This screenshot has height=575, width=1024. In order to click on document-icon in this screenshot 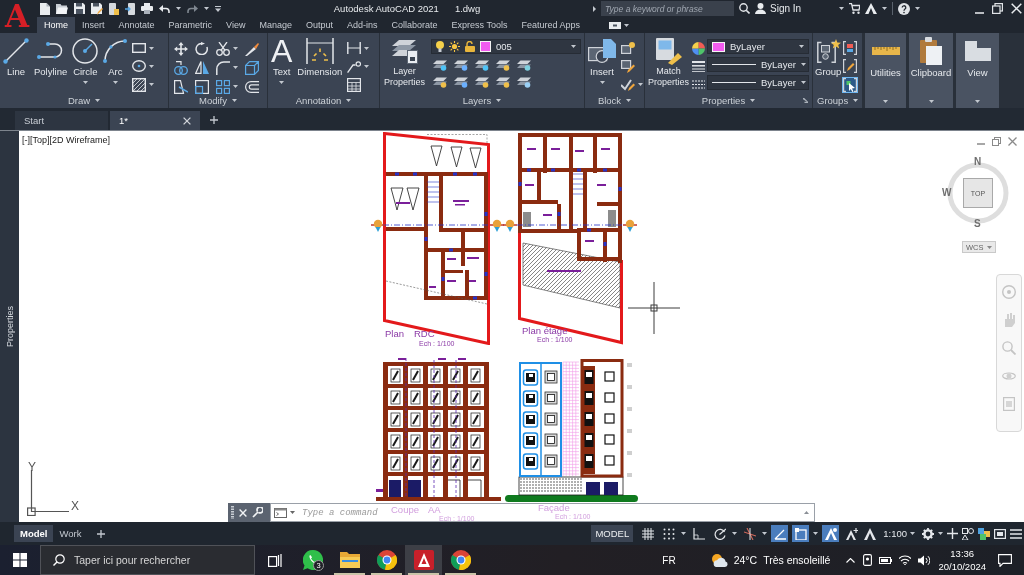, I will do `click(45, 8)`.